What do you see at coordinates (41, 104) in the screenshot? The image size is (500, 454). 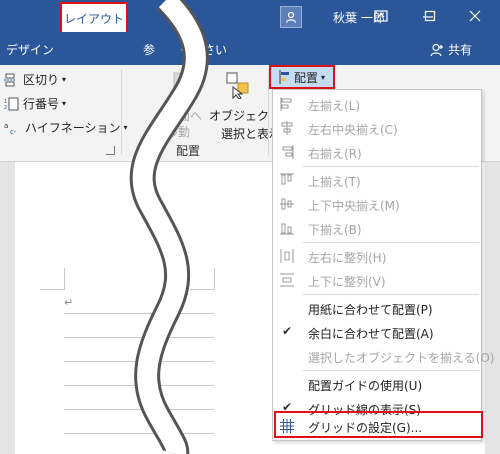 I see `line-numbers-label: 行番号` at bounding box center [41, 104].